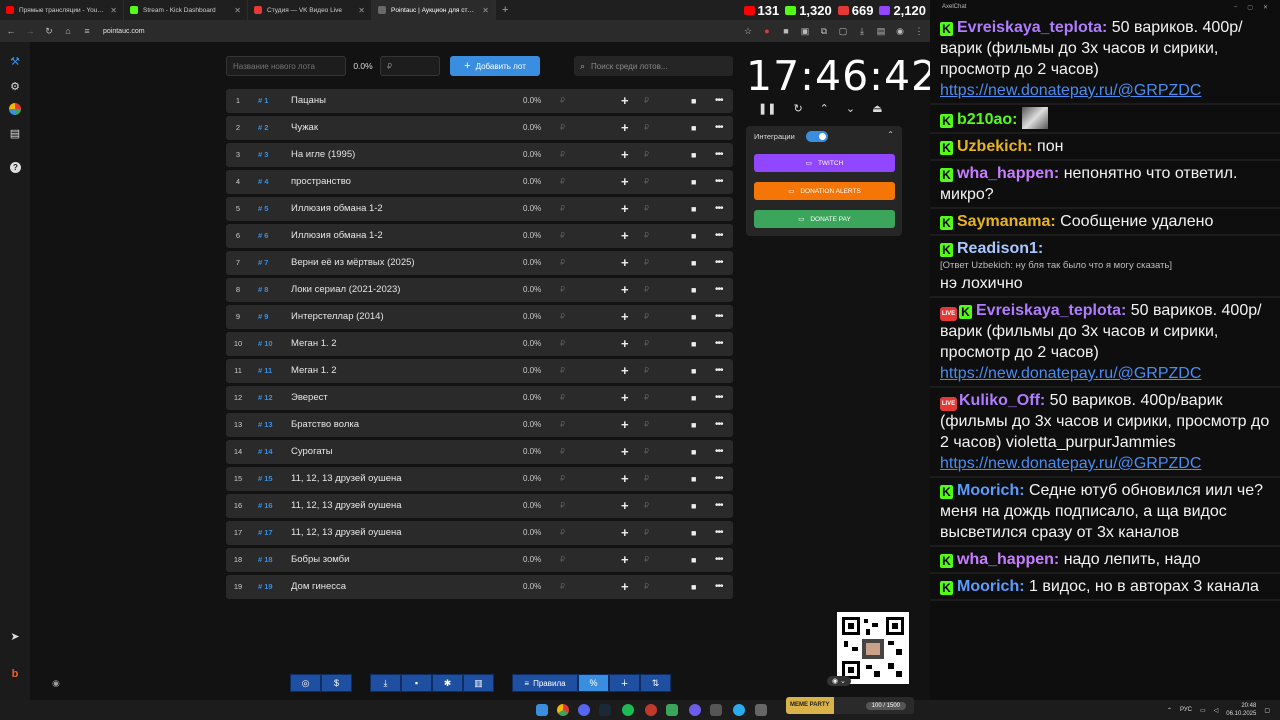  I want to click on pause-icon: ❚❚, so click(767, 108).